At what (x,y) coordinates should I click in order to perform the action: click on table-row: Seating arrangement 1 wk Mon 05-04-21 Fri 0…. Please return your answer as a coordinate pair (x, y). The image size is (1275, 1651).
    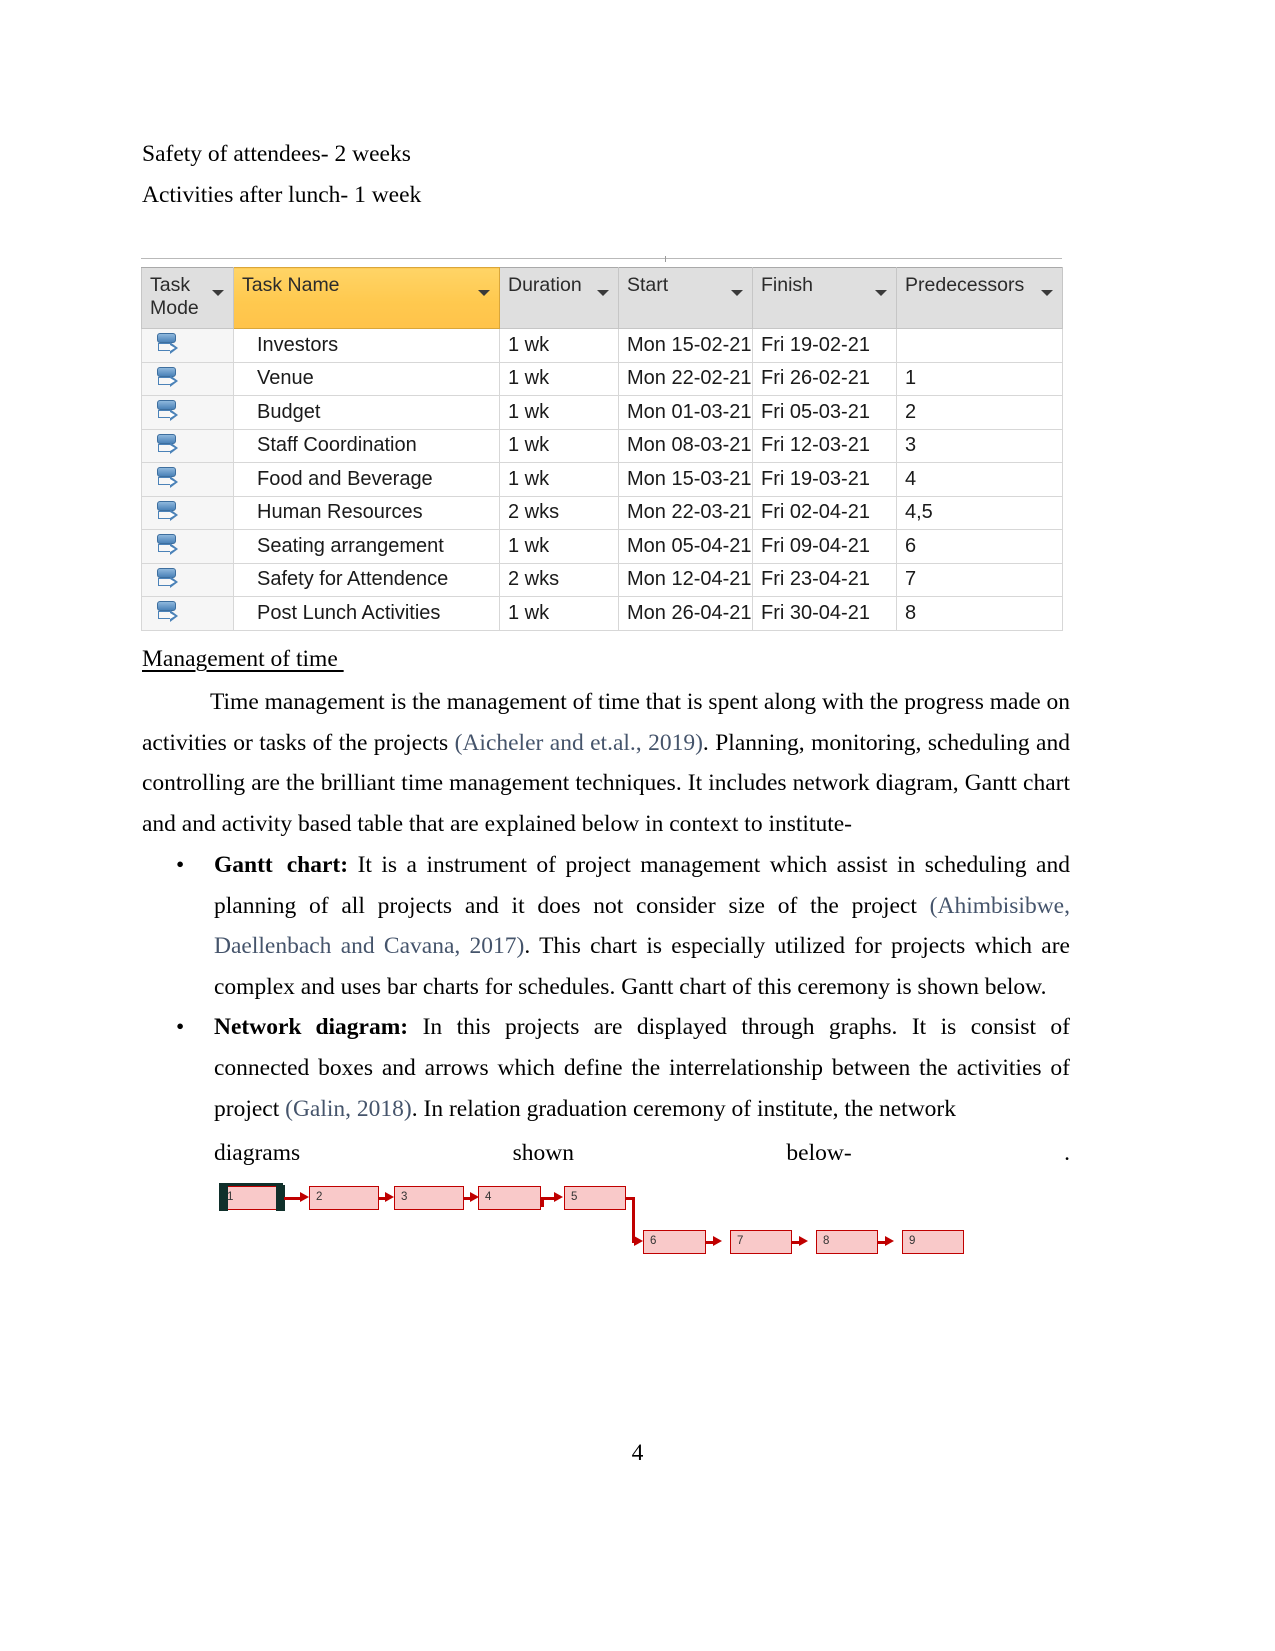
    Looking at the image, I should click on (602, 546).